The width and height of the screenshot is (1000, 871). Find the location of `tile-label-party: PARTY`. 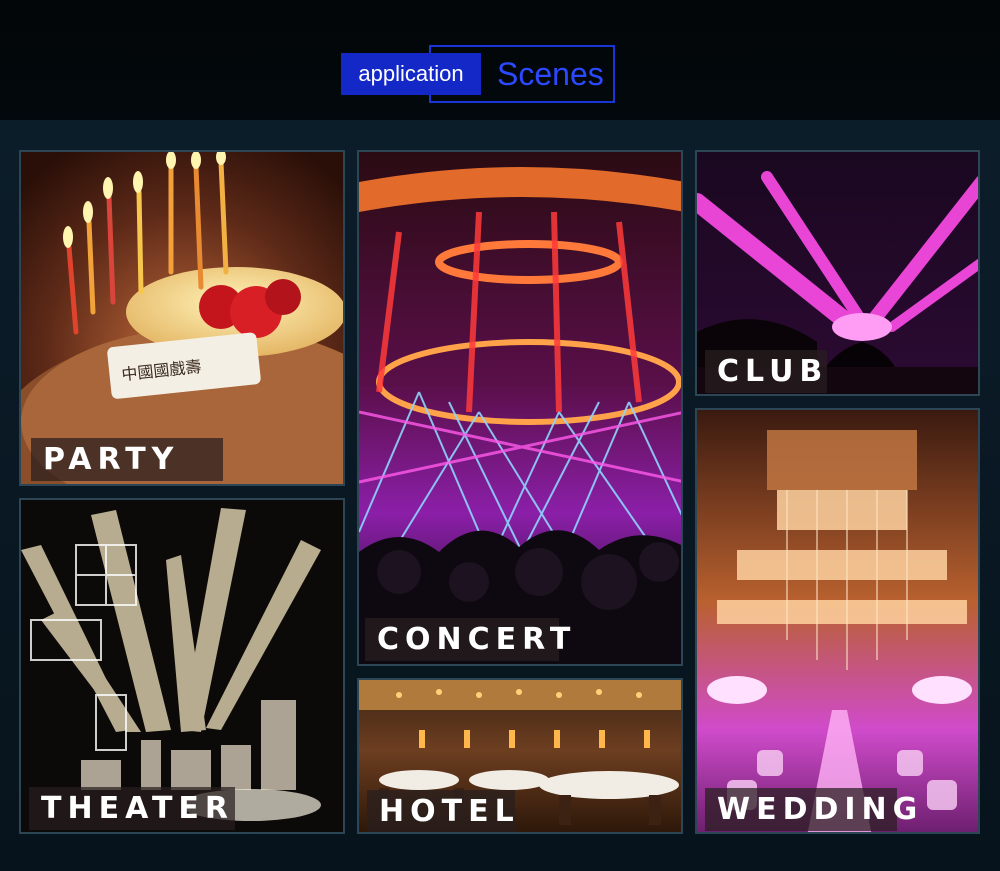

tile-label-party: PARTY is located at coordinates (127, 459).